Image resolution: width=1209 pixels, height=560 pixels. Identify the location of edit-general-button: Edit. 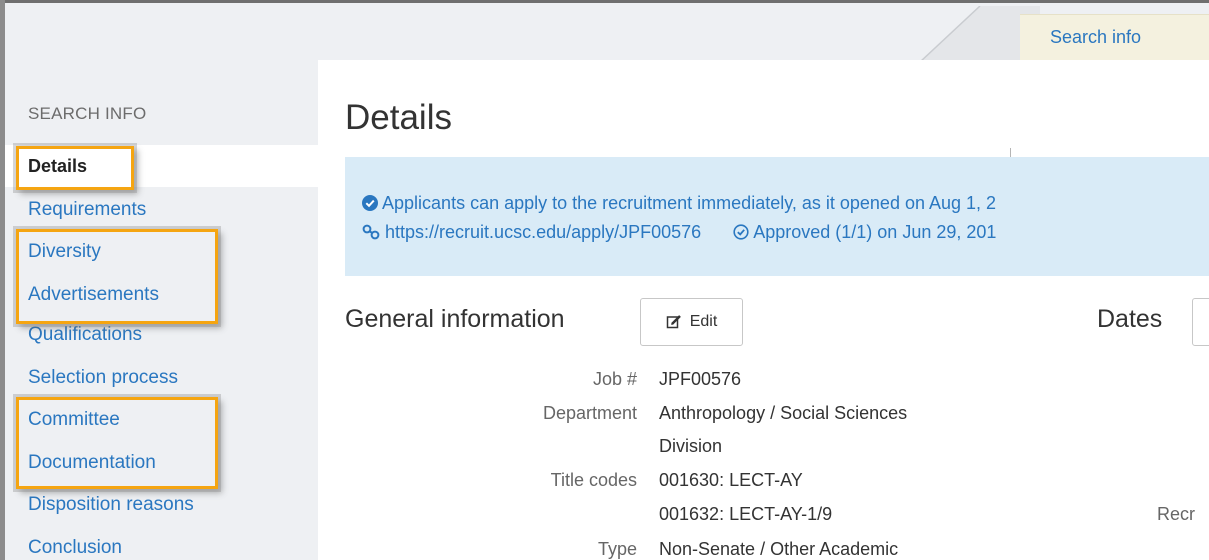
(691, 322).